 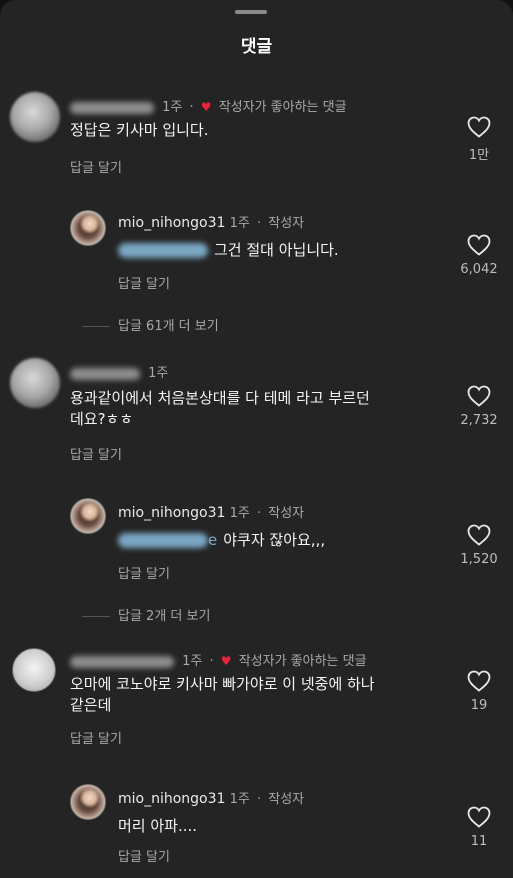 I want to click on like-button: 19, so click(x=479, y=691).